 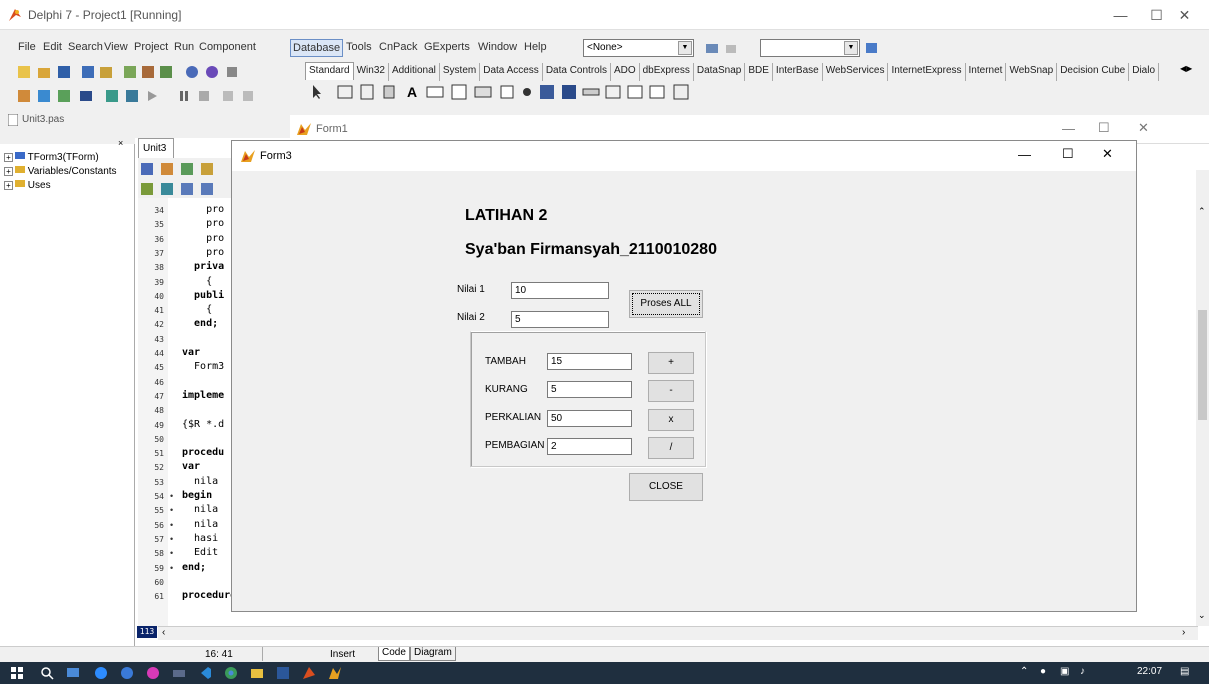 What do you see at coordinates (184, 96) in the screenshot?
I see `pause-icon` at bounding box center [184, 96].